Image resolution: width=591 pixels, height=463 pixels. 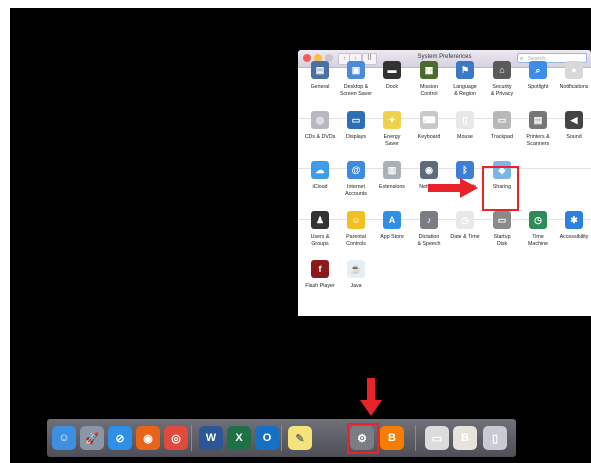 What do you see at coordinates (392, 220) in the screenshot?
I see `app-store-icon: A` at bounding box center [392, 220].